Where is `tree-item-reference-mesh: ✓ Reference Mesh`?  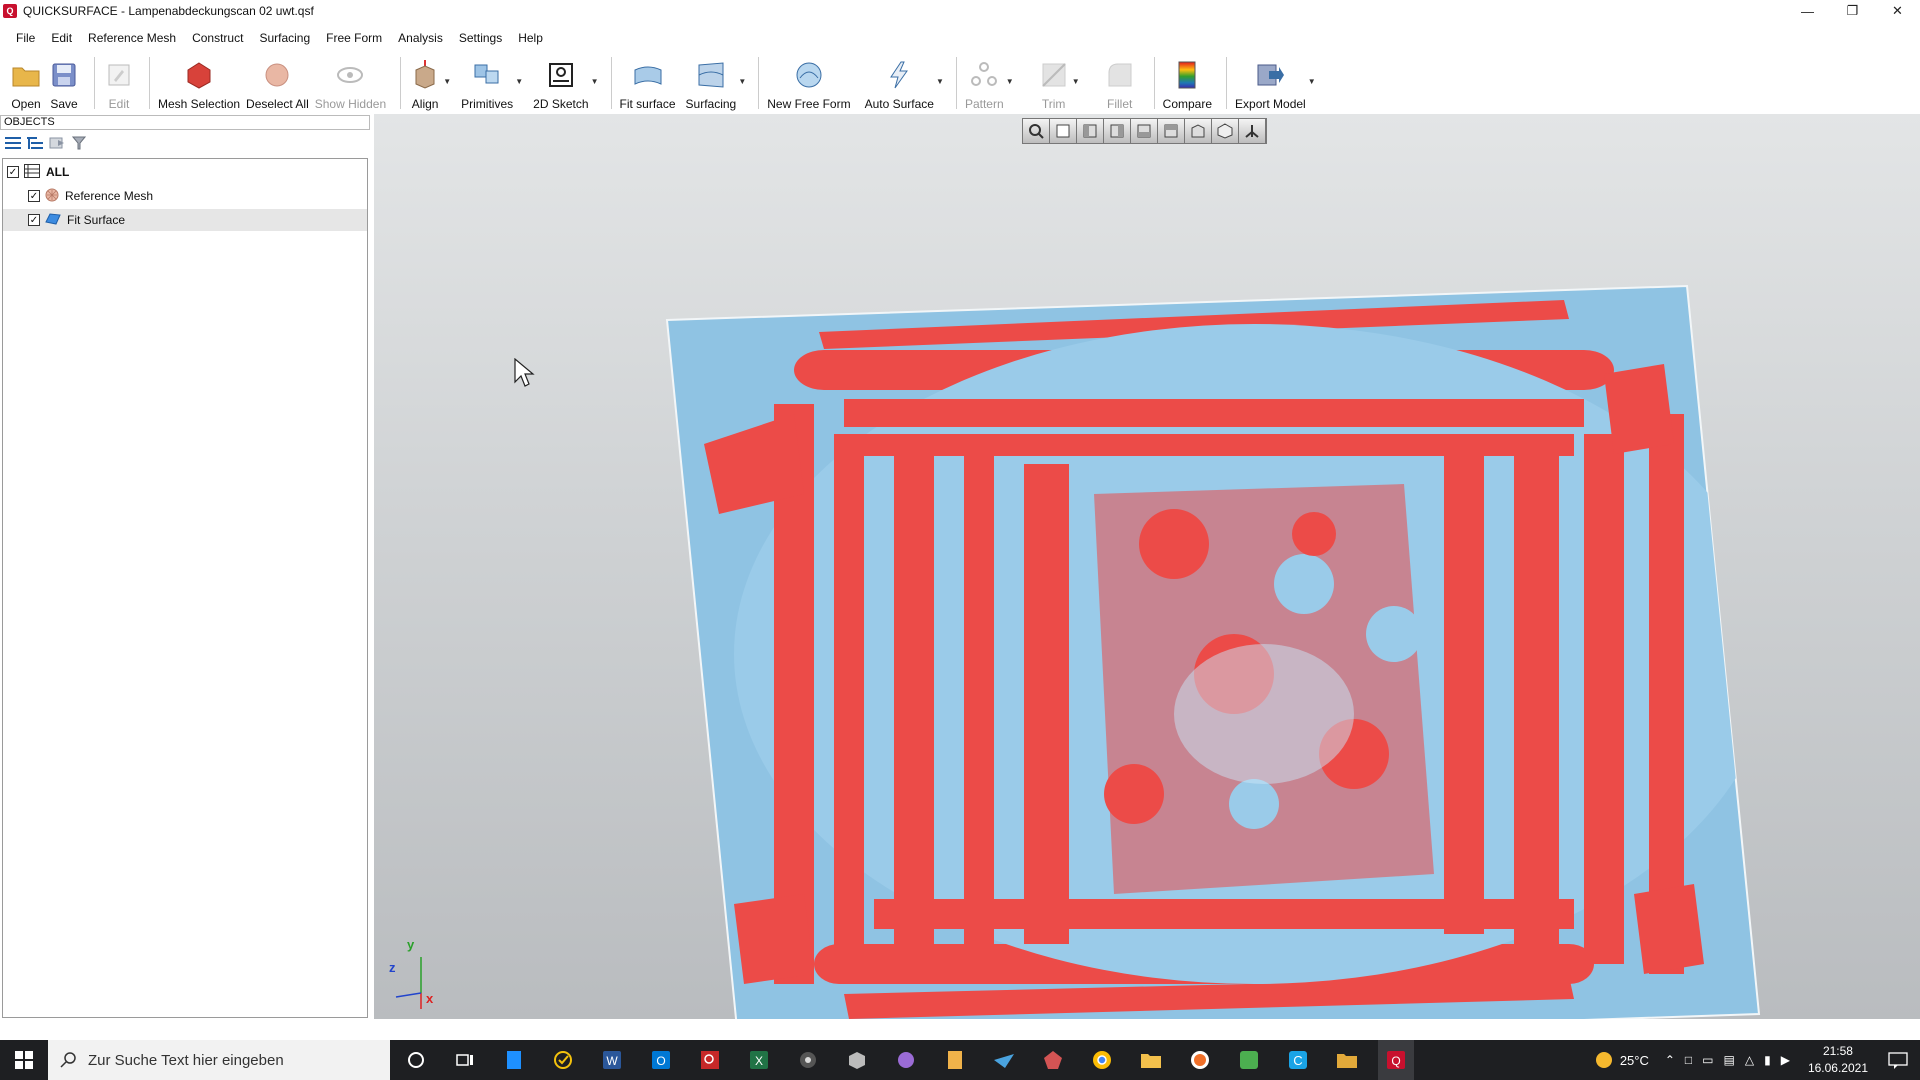 tree-item-reference-mesh: ✓ Reference Mesh is located at coordinates (185, 196).